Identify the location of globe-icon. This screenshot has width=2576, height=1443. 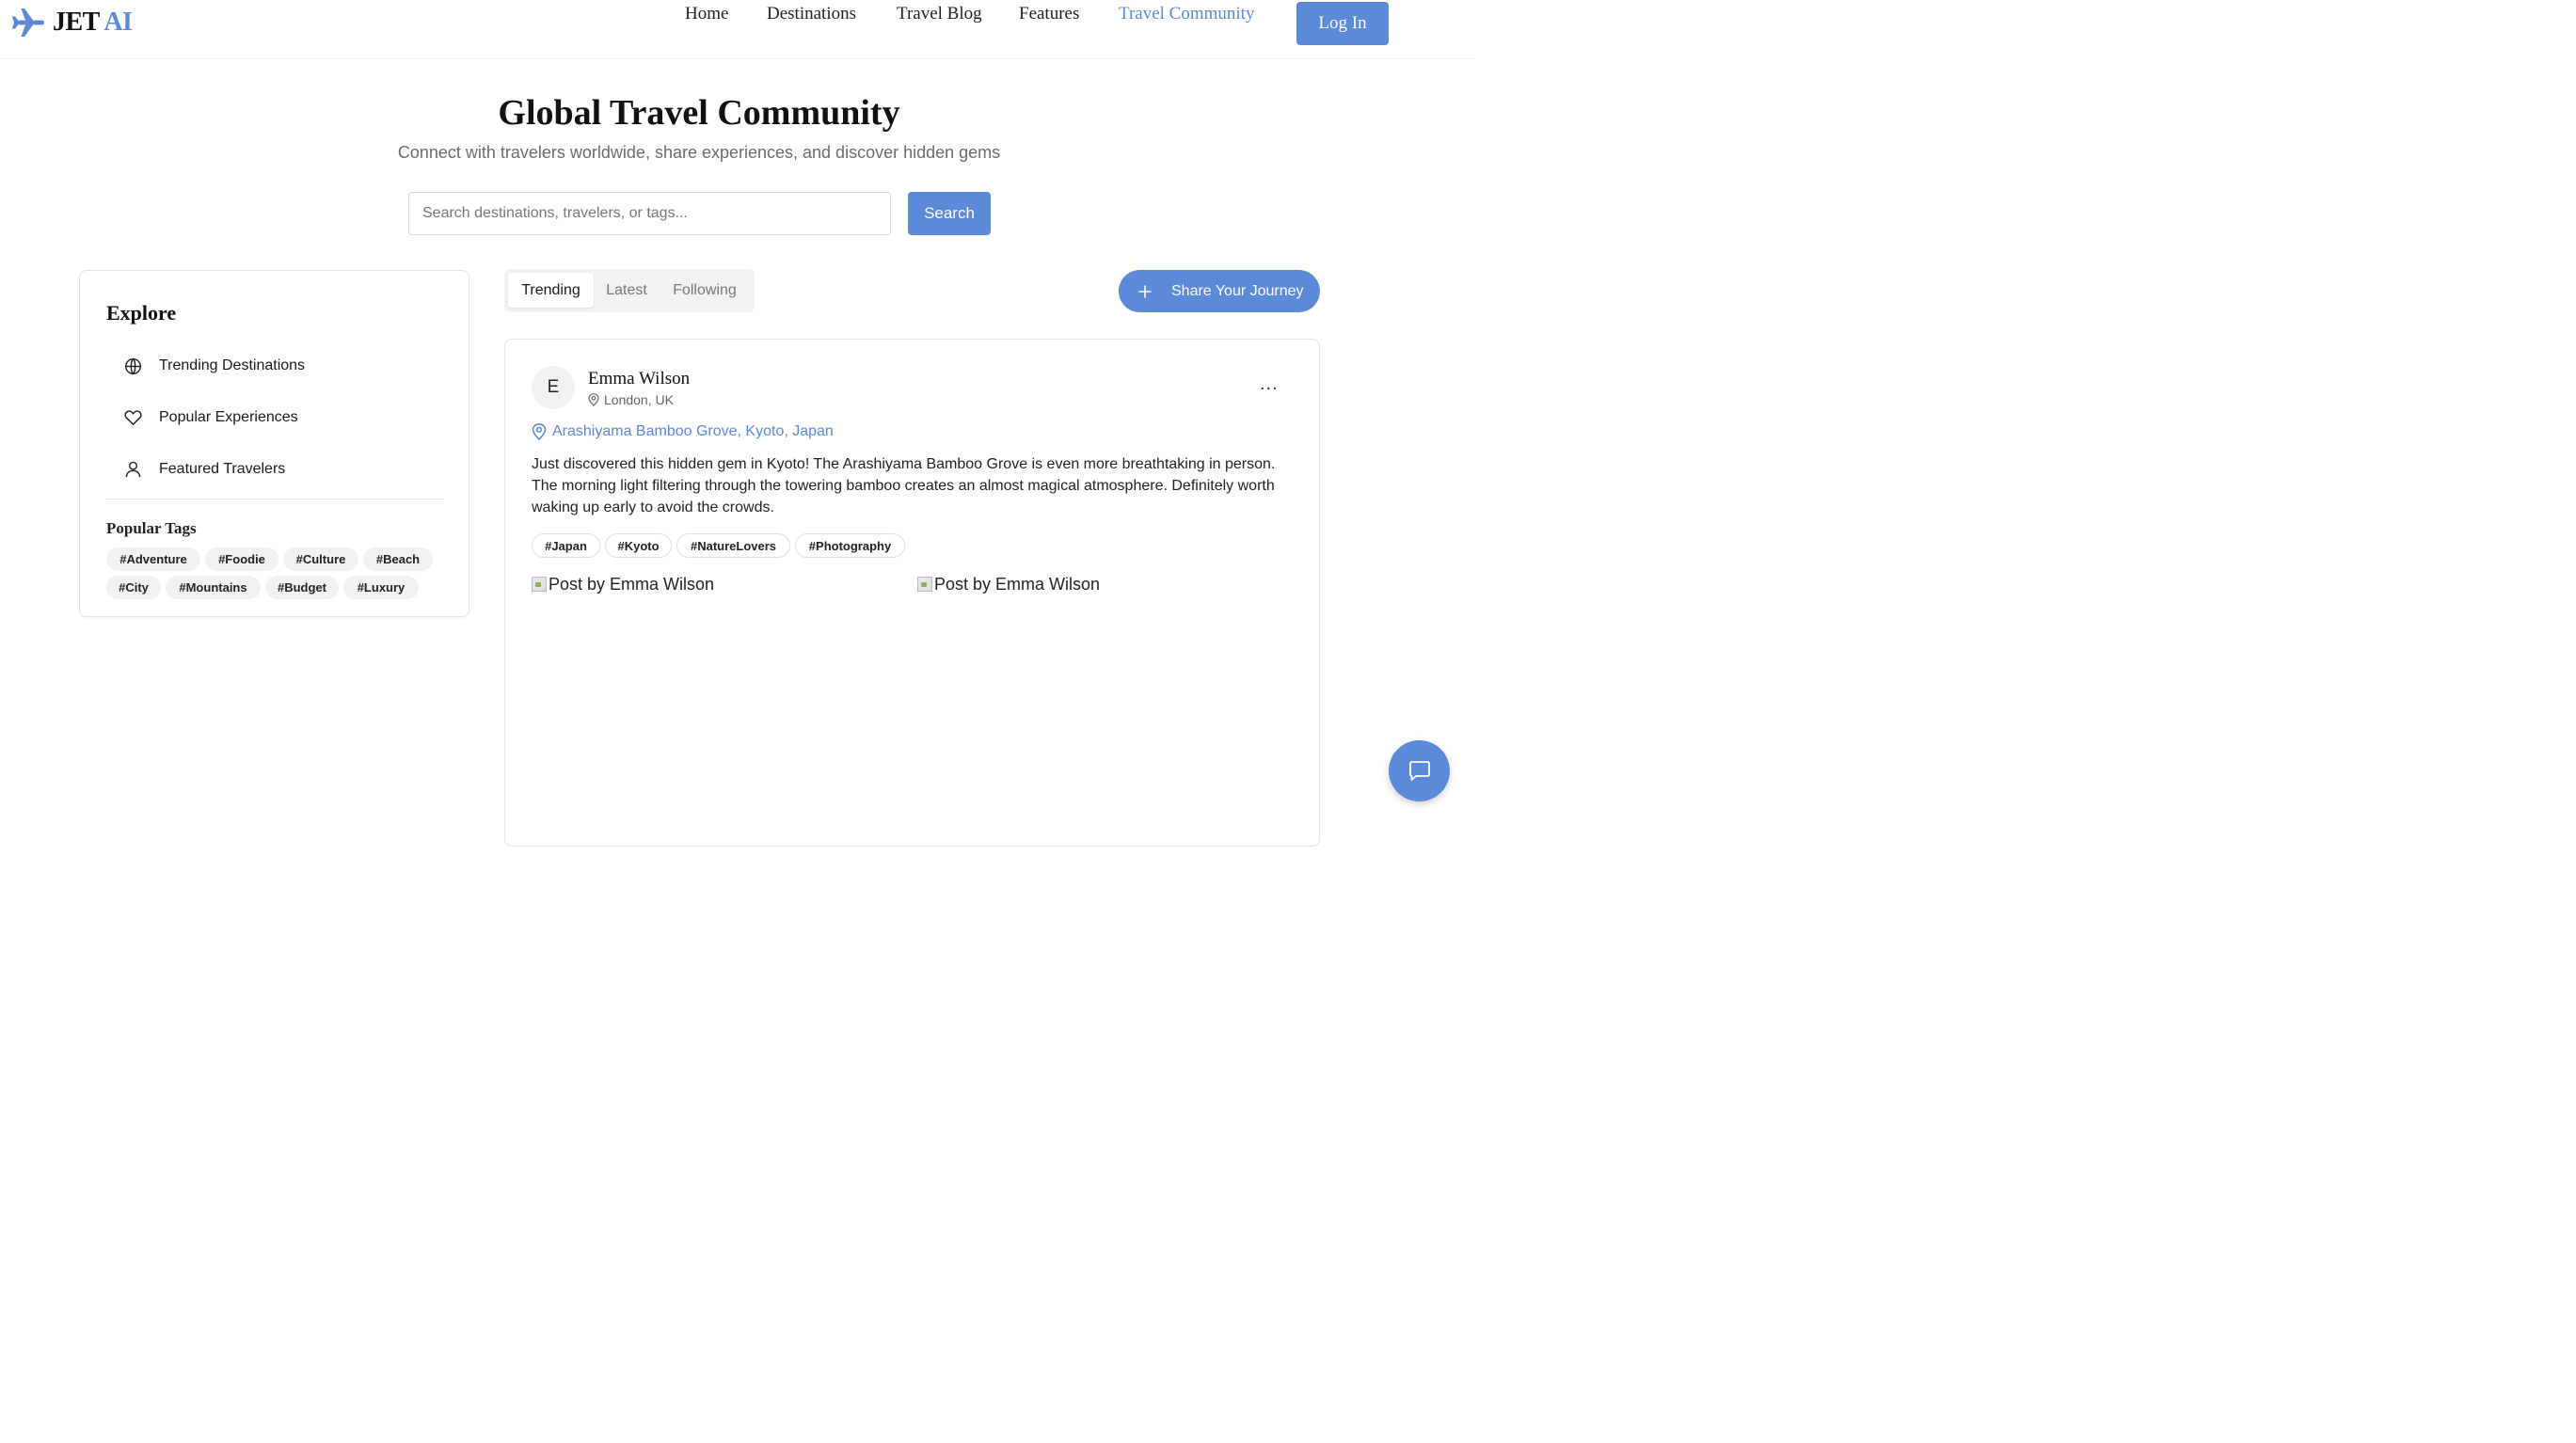
(132, 366).